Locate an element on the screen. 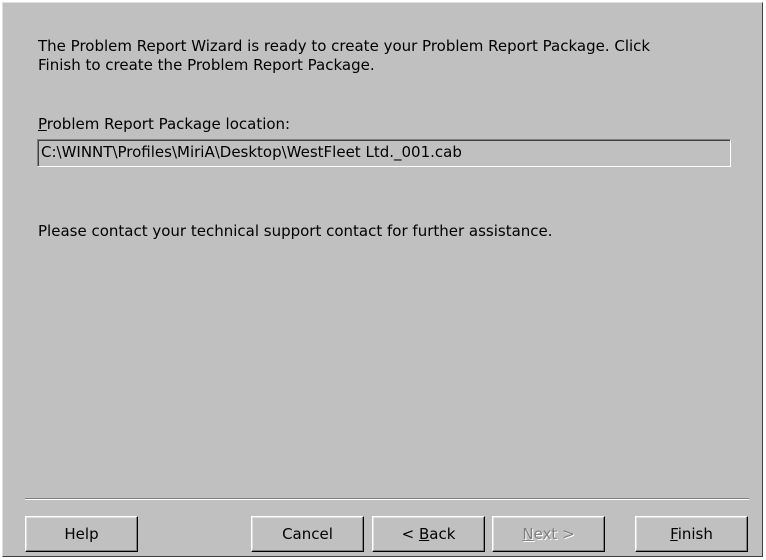 This screenshot has height=560, width=766. cancel-button: Cancel is located at coordinates (307, 534).